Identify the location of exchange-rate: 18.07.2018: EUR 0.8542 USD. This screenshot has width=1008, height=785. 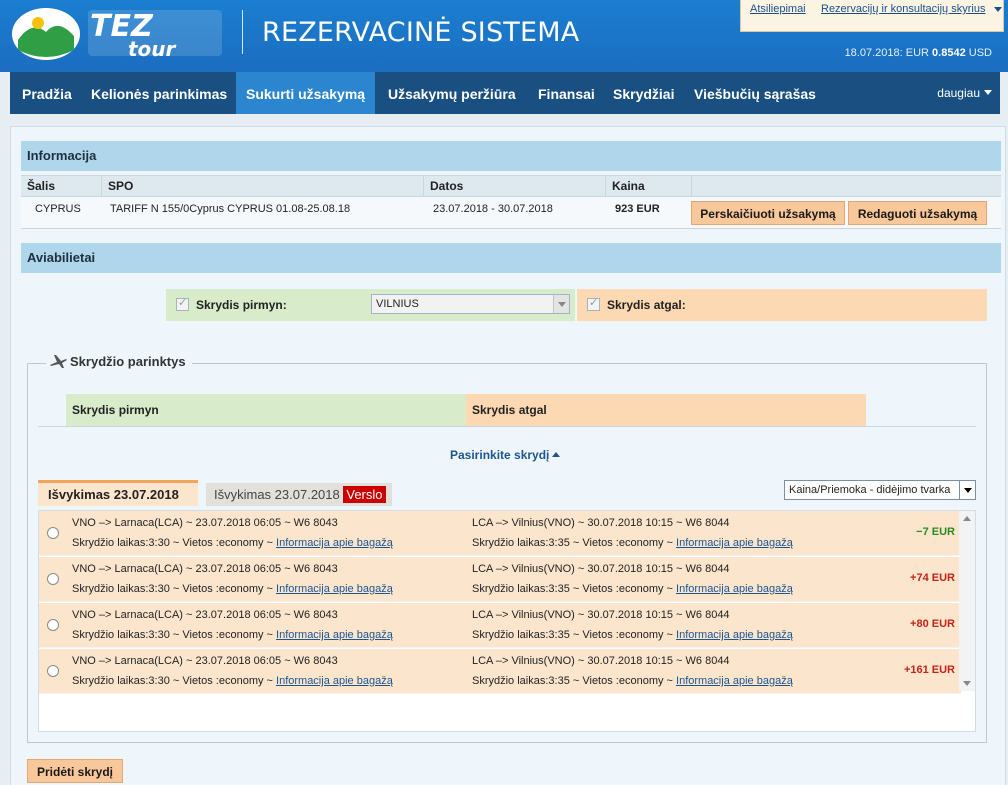
(918, 53).